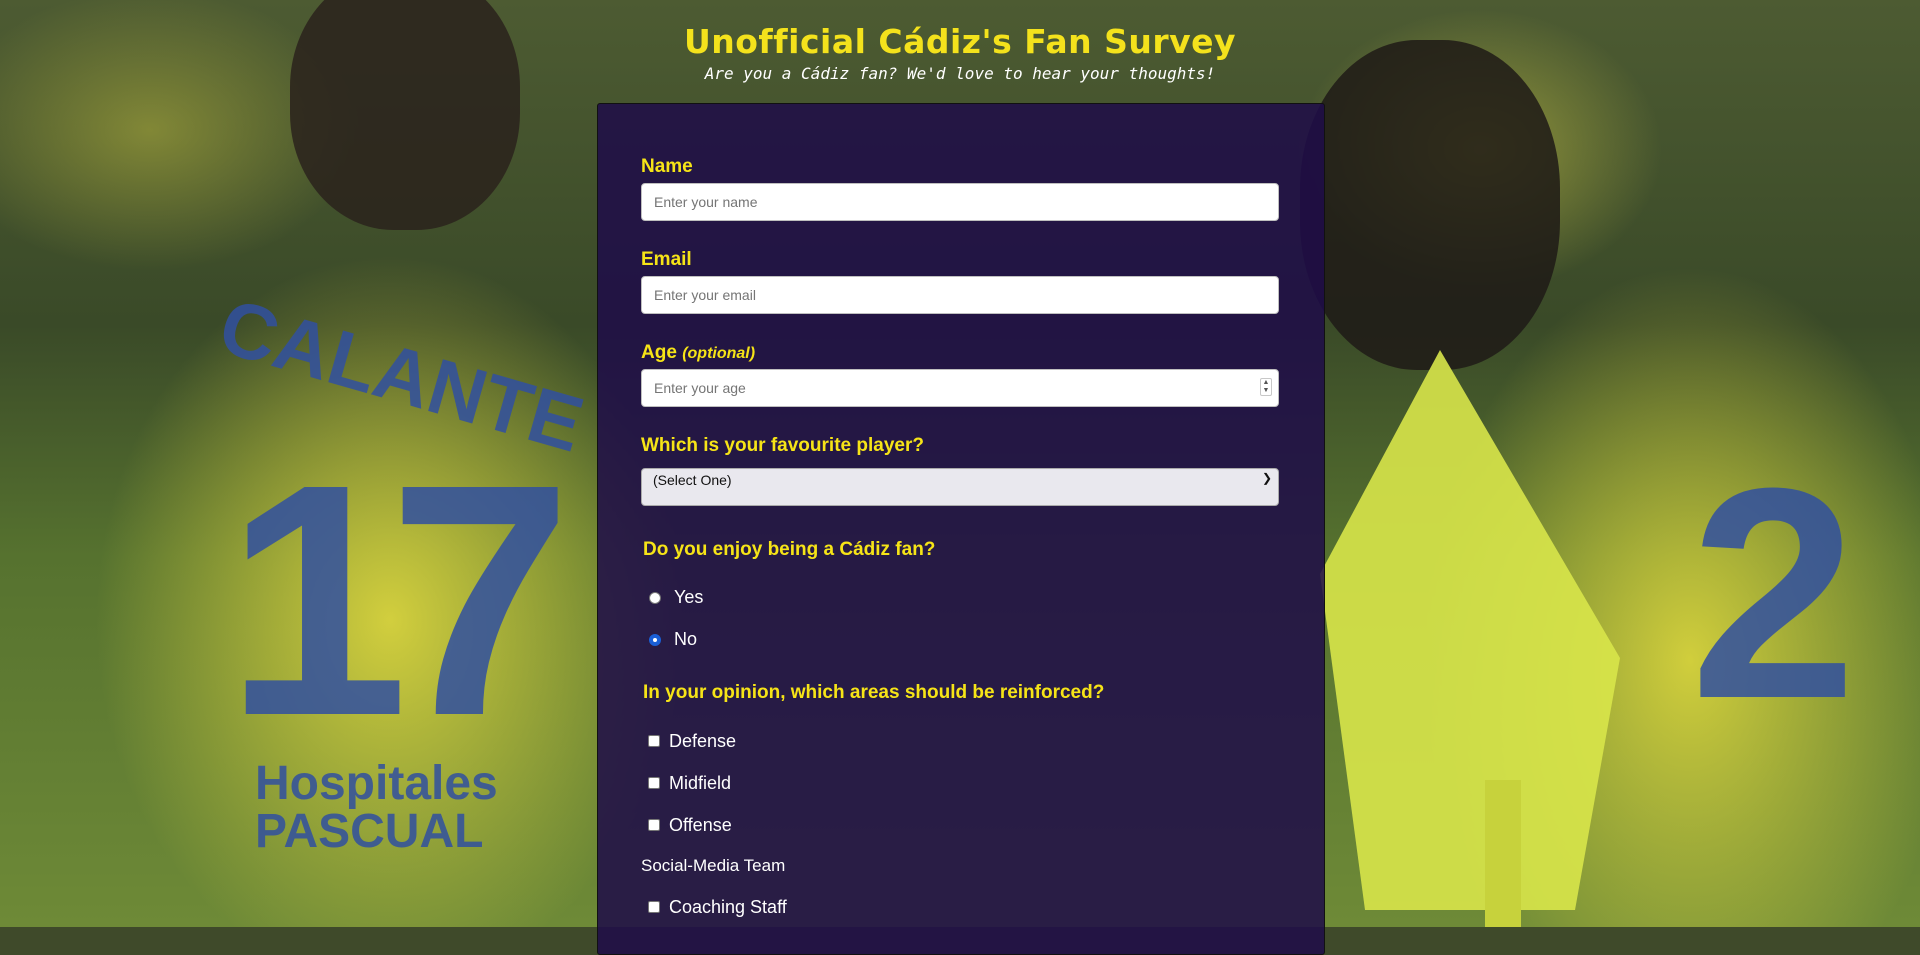  Describe the element at coordinates (1266, 387) in the screenshot. I see `age-stepper: ▲ ▼` at that location.